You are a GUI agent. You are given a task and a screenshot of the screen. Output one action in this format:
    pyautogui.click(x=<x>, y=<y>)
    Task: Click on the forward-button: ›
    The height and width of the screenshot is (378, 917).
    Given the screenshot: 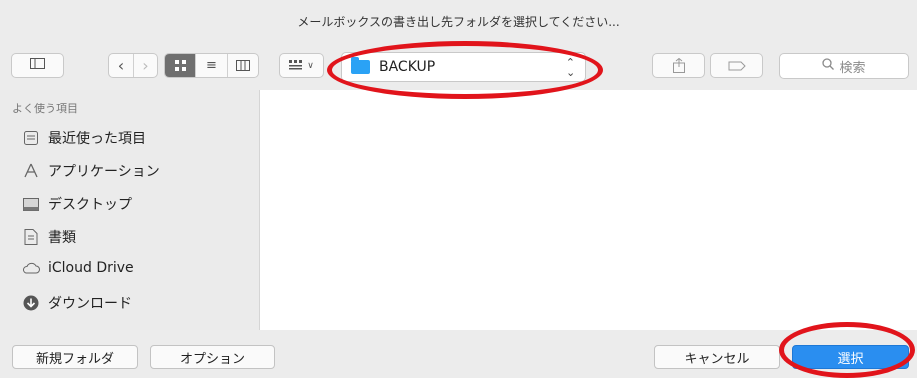 What is the action you would take?
    pyautogui.click(x=145, y=65)
    